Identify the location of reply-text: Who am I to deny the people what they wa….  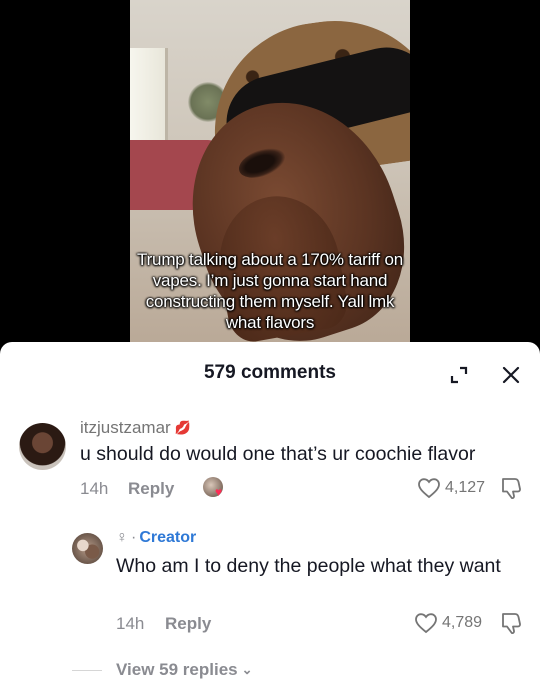
(308, 566).